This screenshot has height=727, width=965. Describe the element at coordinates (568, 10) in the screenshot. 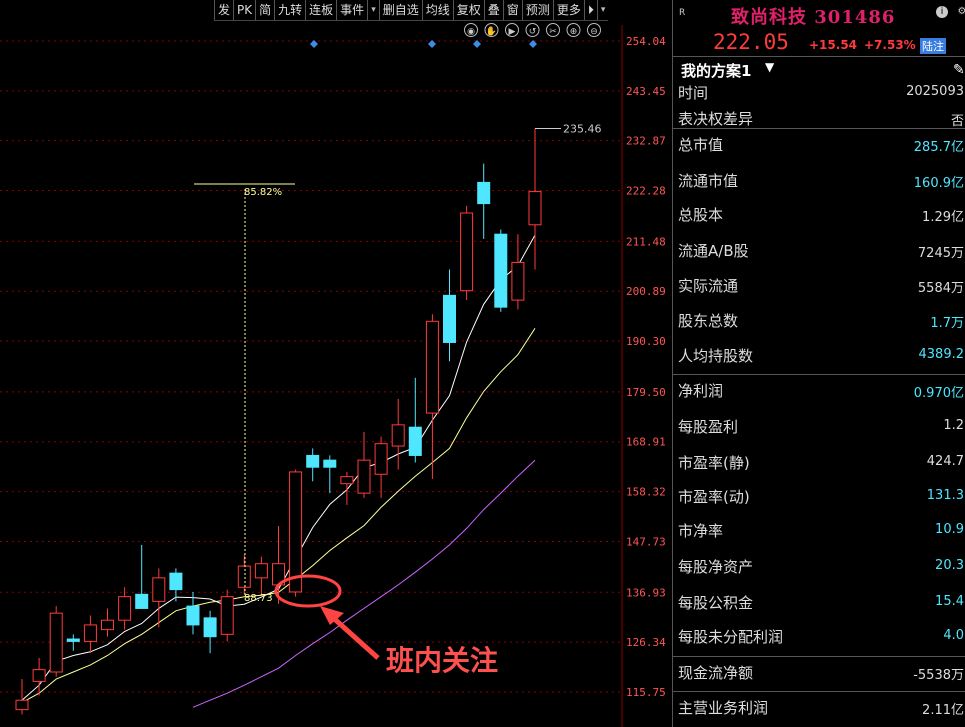

I see `toolbar-button-13: 更多` at that location.